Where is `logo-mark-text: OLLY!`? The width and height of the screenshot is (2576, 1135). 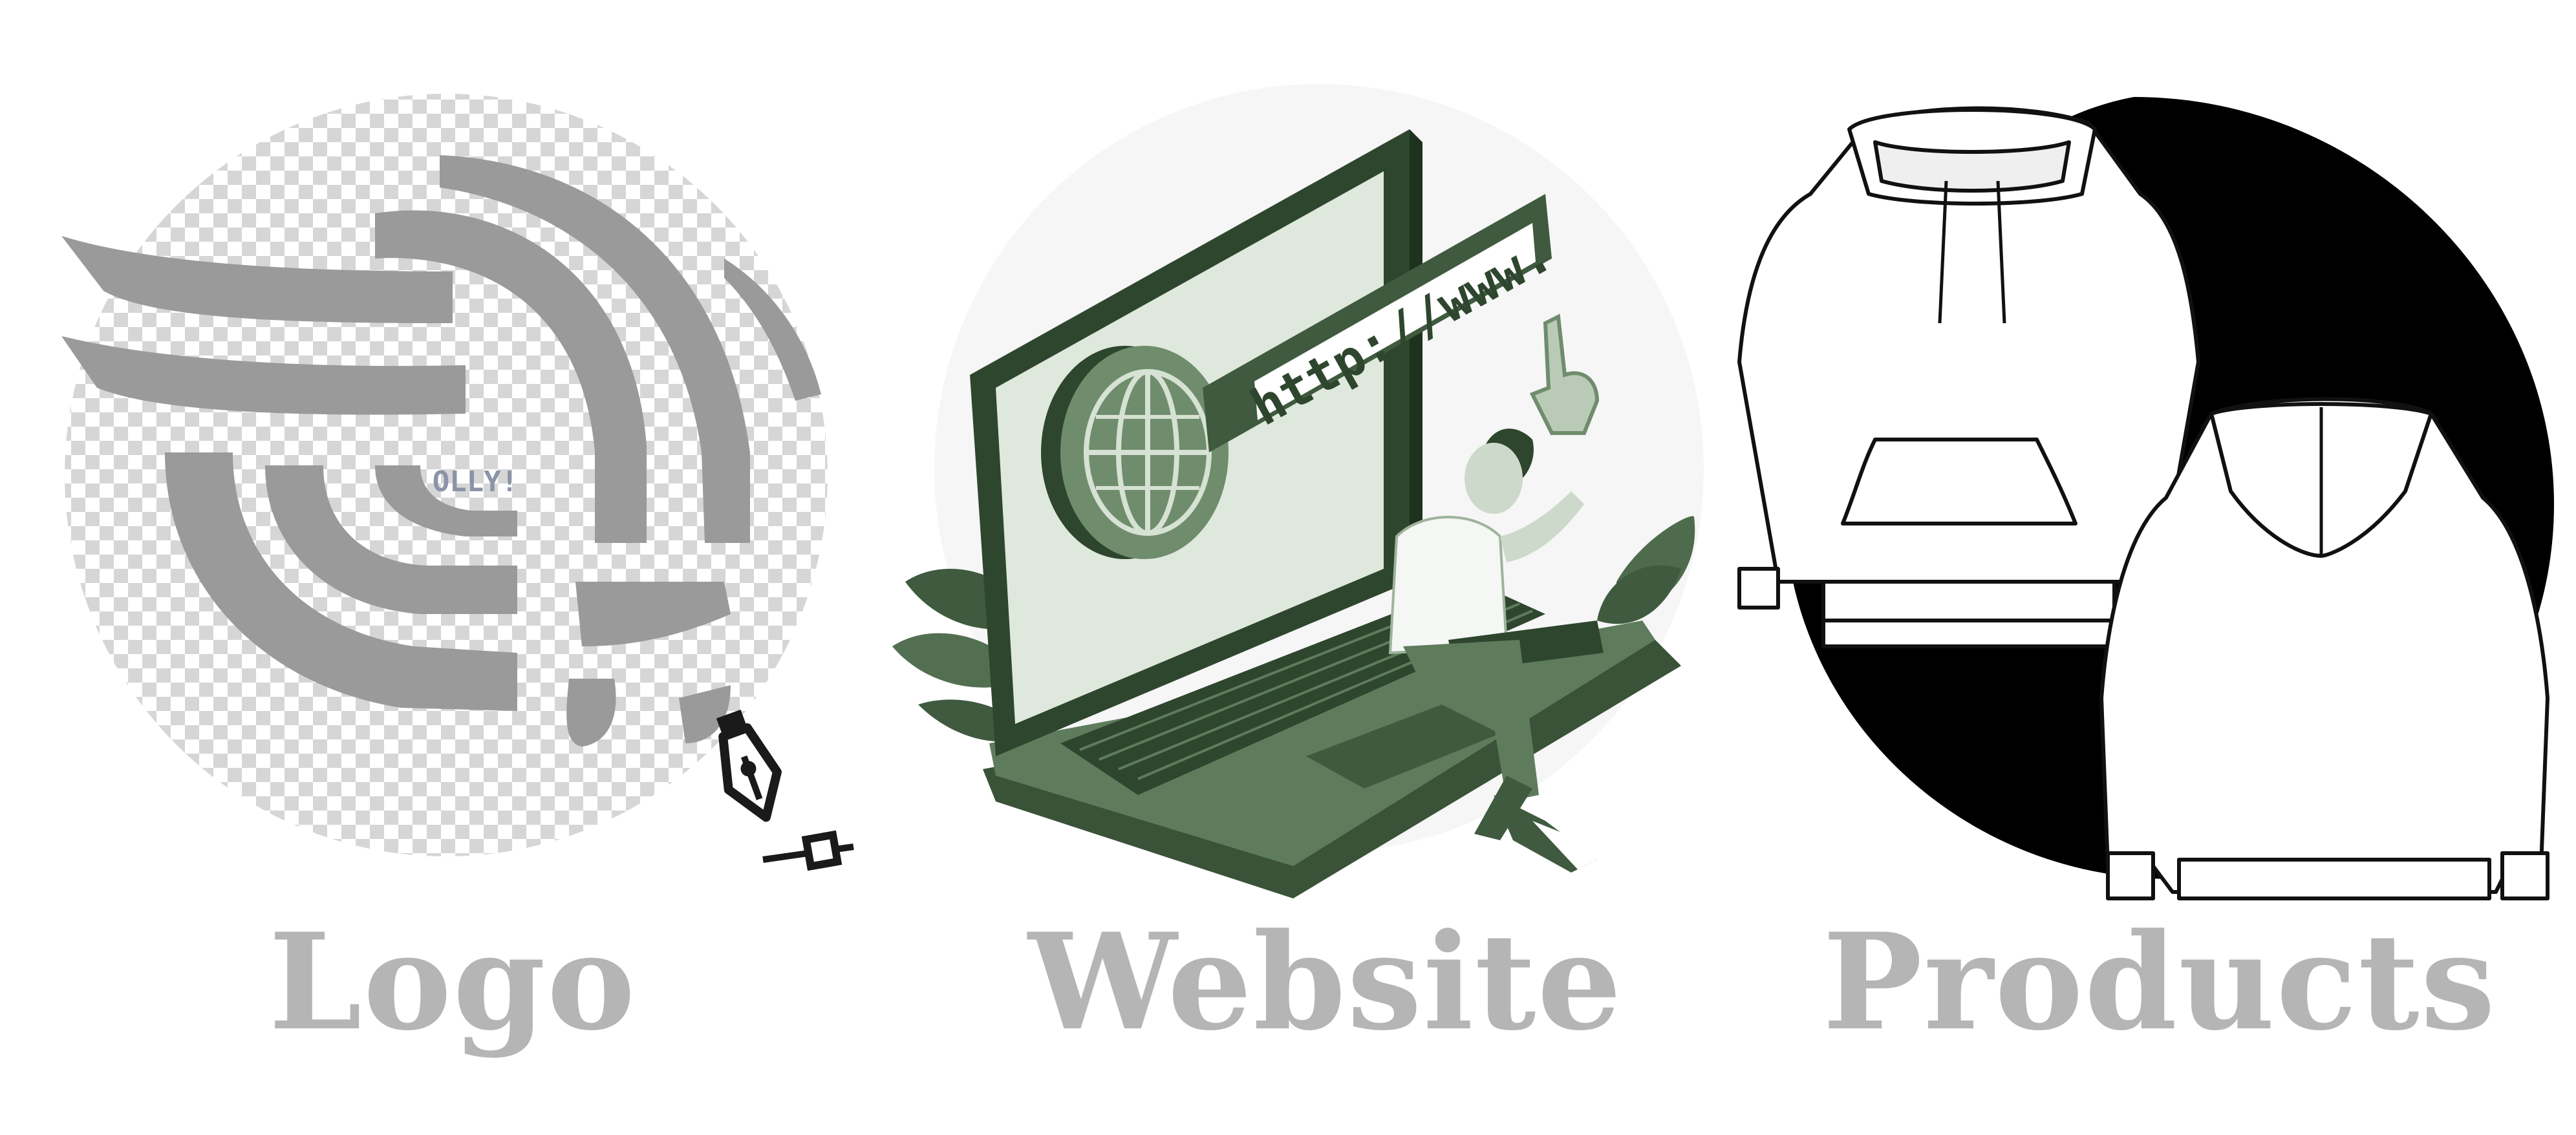
logo-mark-text: OLLY! is located at coordinates (475, 481).